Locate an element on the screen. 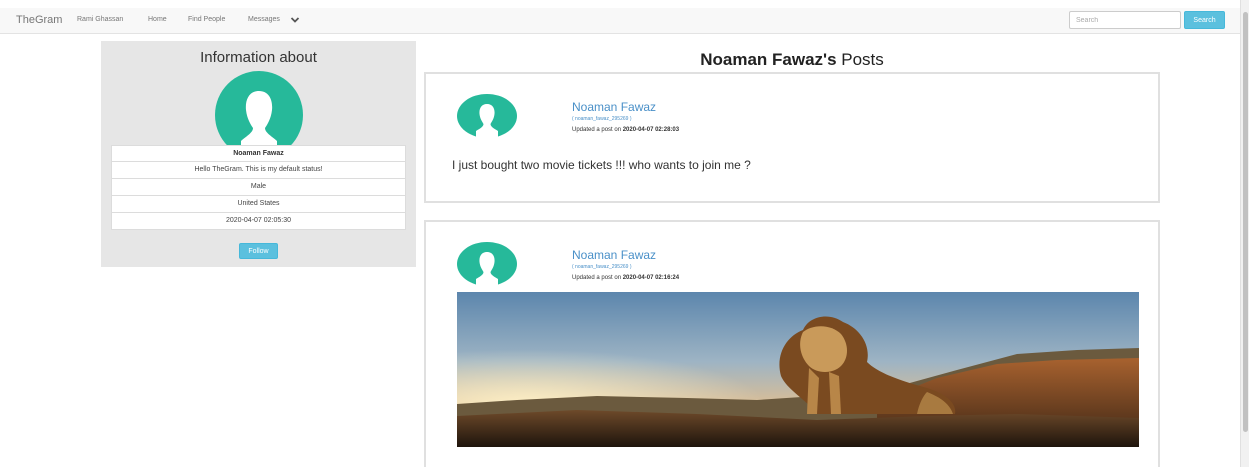 Image resolution: width=1249 pixels, height=467 pixels. nav-link-find-people: Find People is located at coordinates (206, 19).